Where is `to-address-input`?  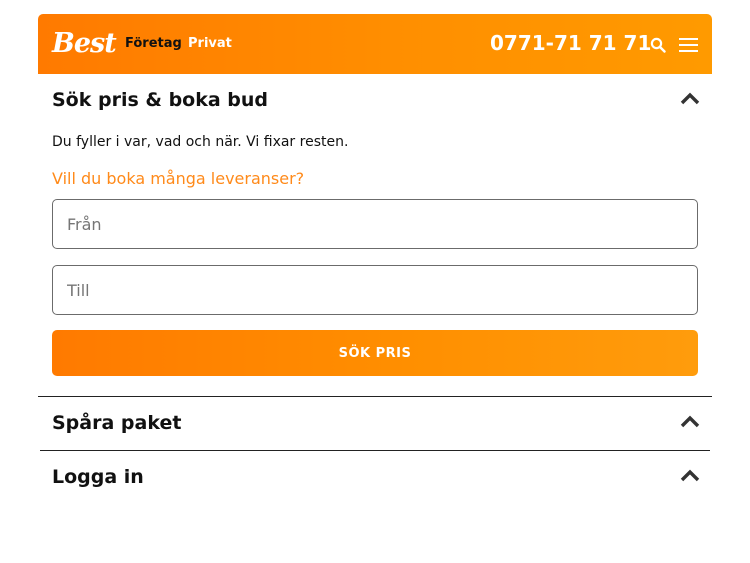
to-address-input is located at coordinates (375, 290).